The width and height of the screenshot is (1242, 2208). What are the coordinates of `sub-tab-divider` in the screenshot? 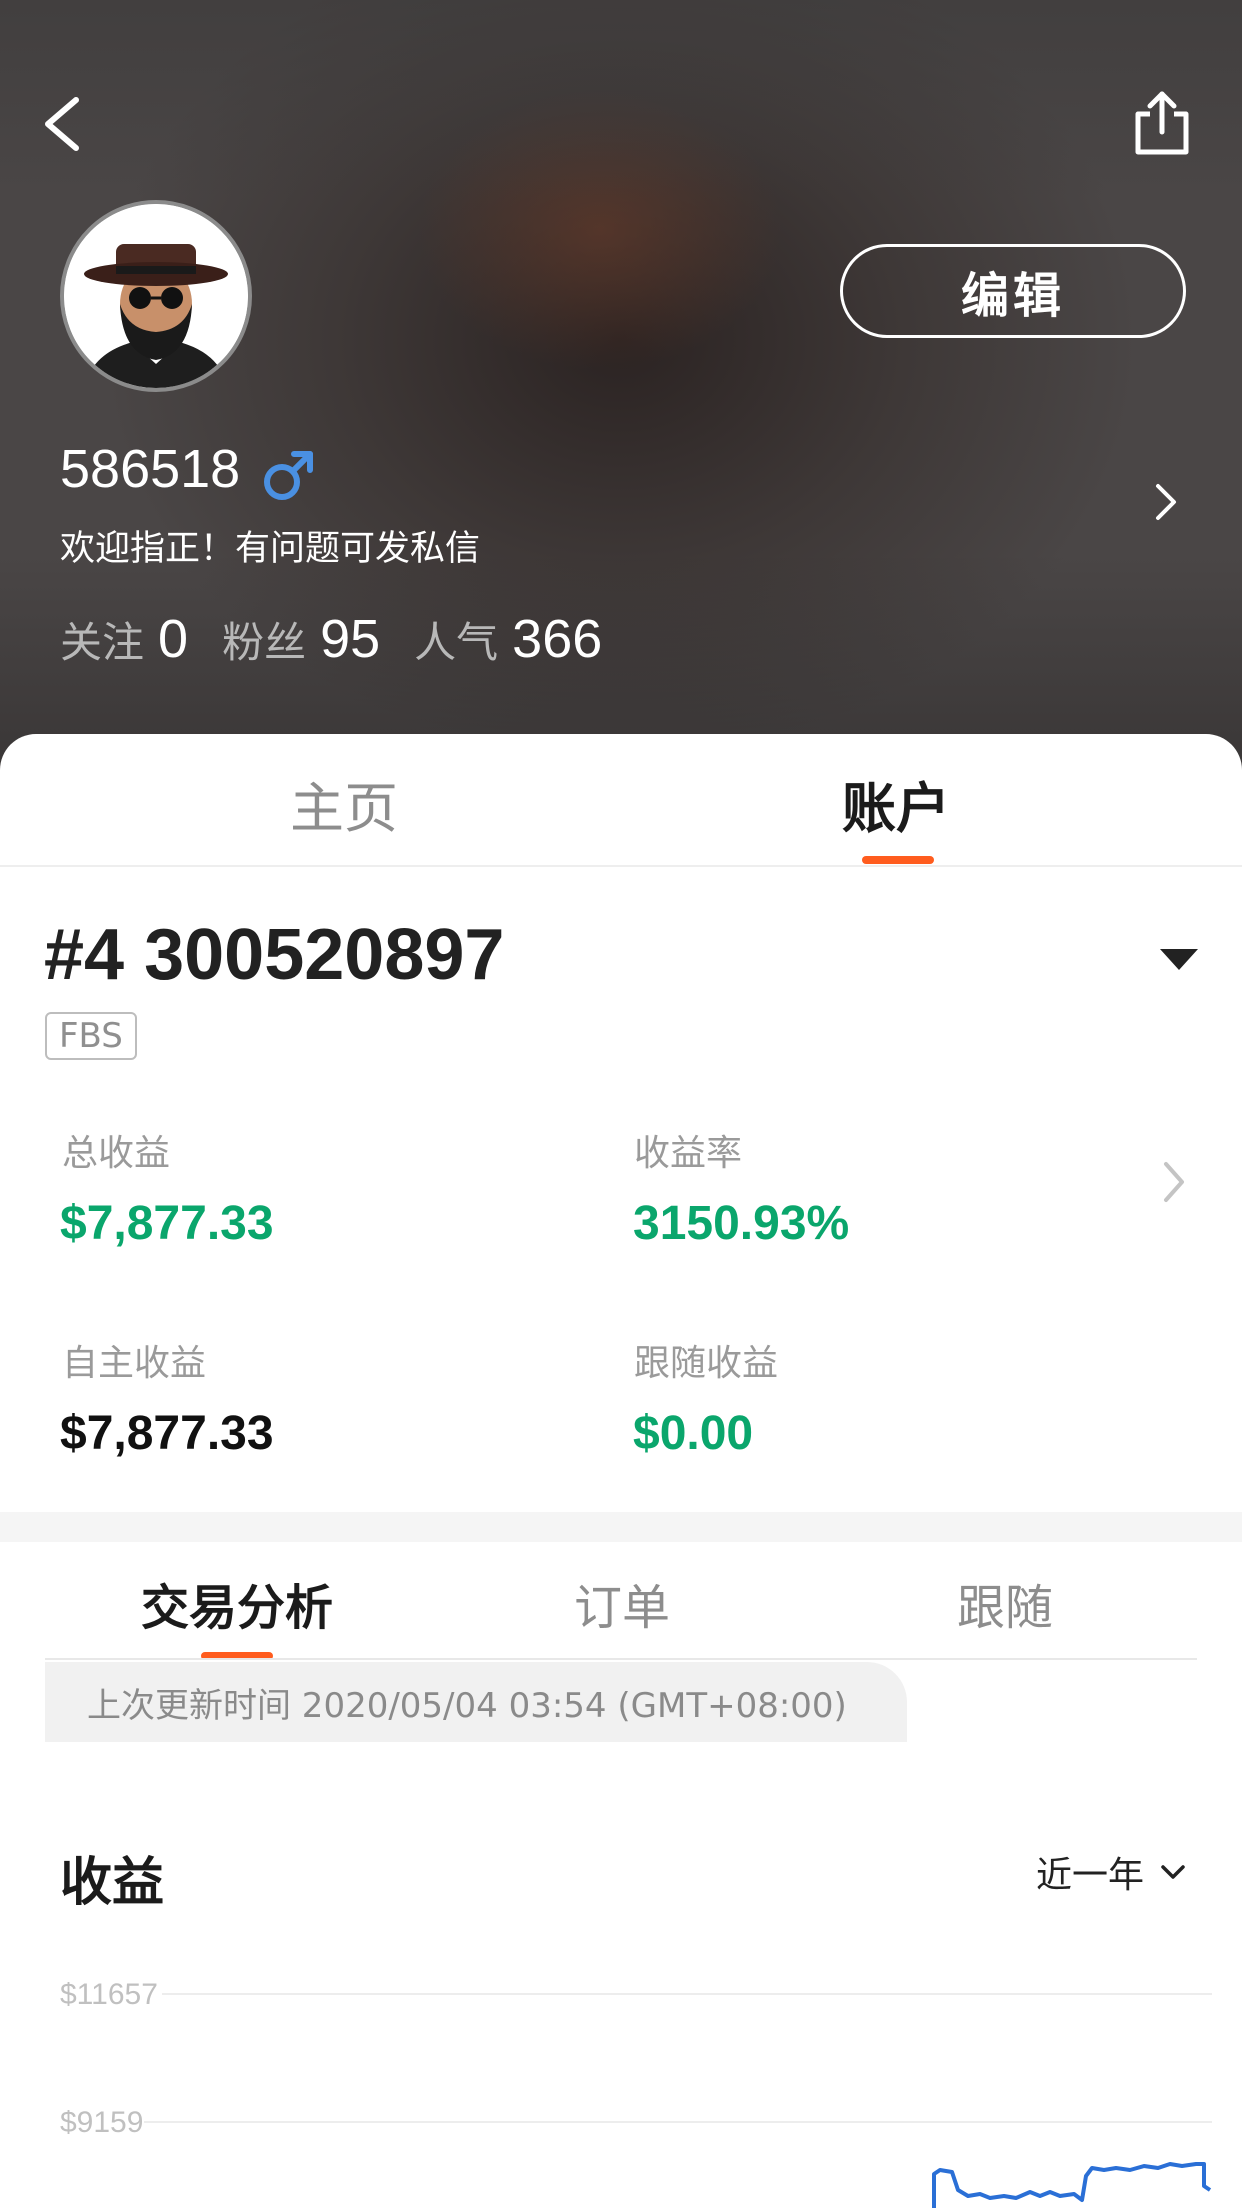 It's located at (621, 1659).